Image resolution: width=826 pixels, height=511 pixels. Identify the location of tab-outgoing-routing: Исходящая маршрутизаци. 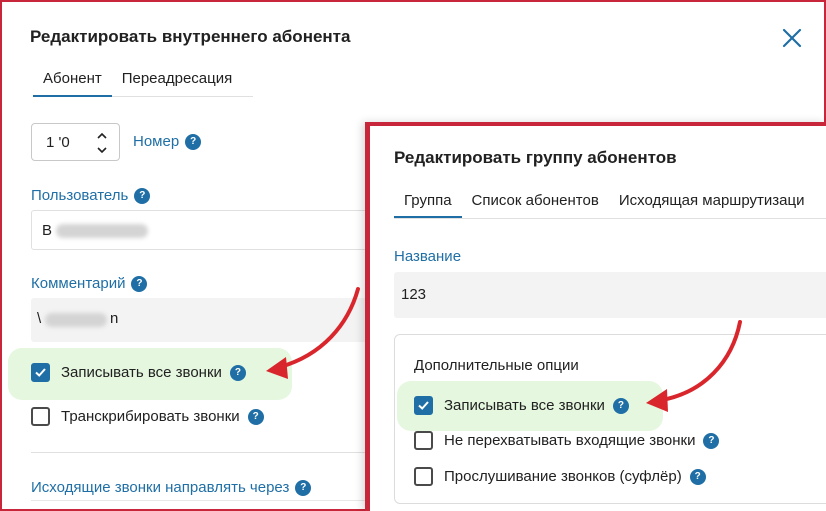
(712, 200).